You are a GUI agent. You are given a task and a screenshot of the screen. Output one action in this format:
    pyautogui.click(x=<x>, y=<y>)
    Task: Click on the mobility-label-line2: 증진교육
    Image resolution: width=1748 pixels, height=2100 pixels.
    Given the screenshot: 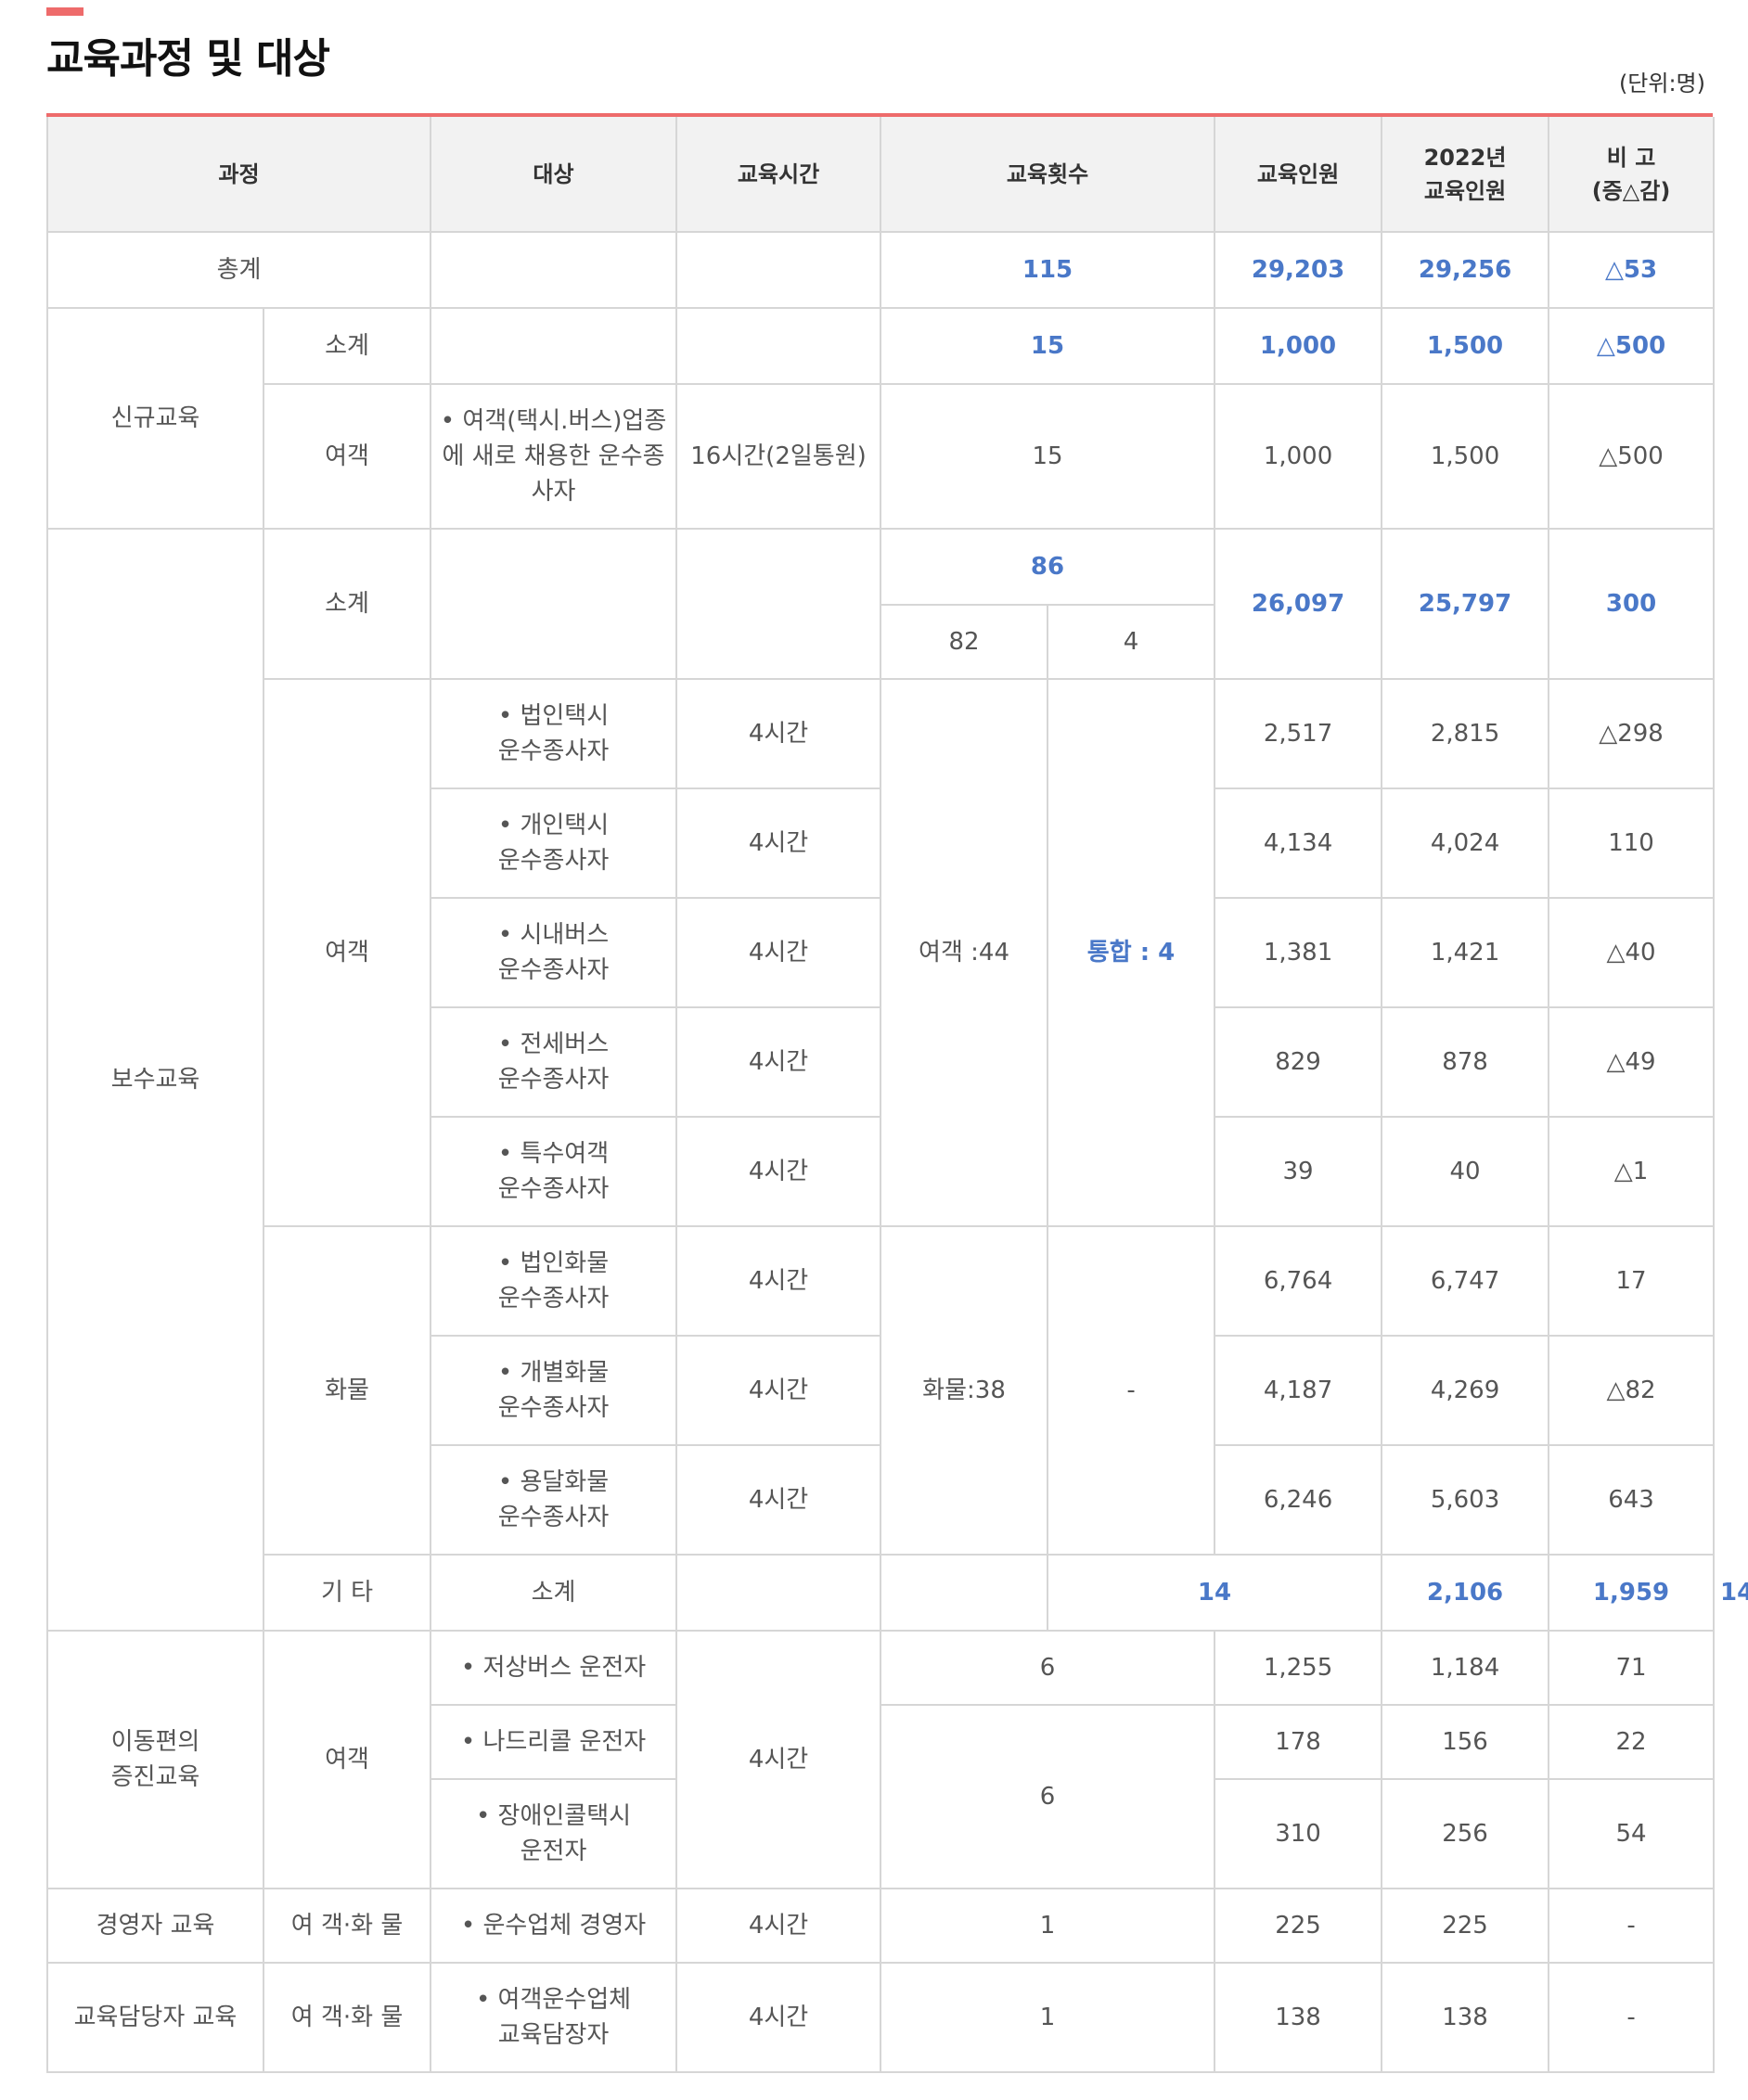 What is the action you would take?
    pyautogui.click(x=155, y=1777)
    